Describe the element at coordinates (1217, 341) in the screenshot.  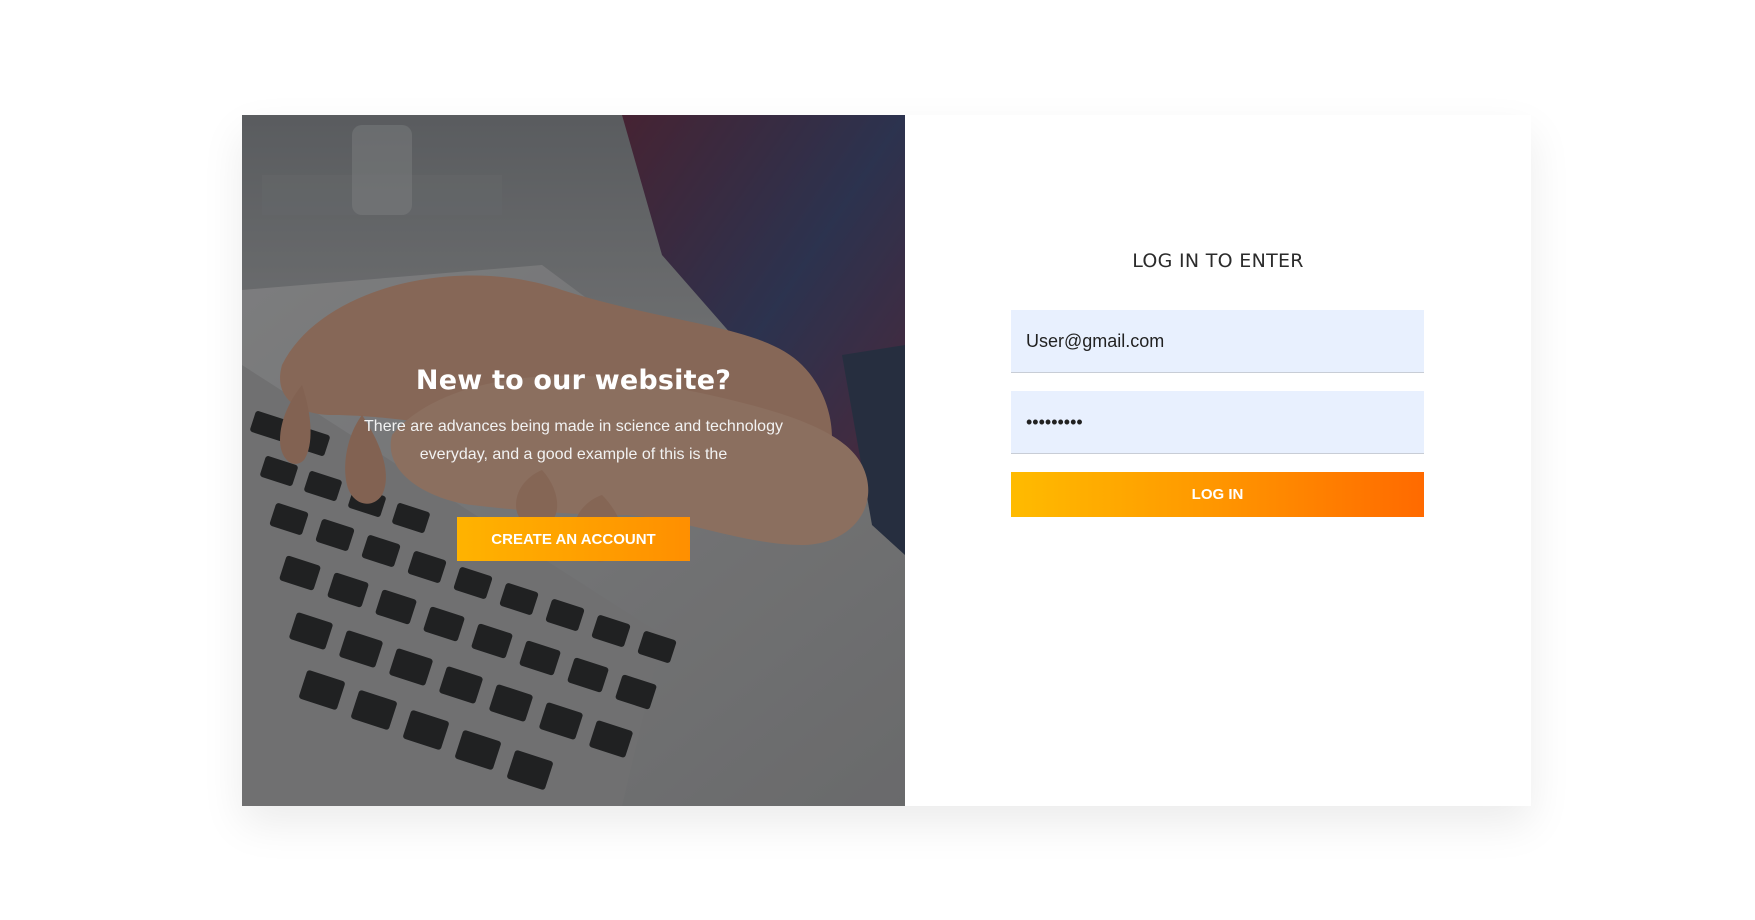
I see `email-field` at that location.